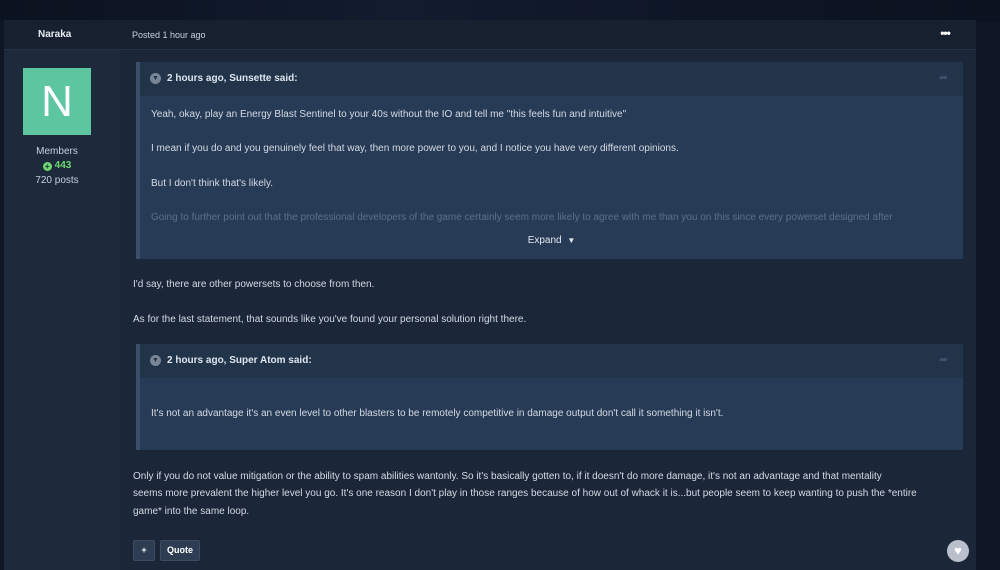 The width and height of the screenshot is (1000, 570). Describe the element at coordinates (490, 35) in the screenshot. I see `post-header: Naraka Posted 1 hour ago •••` at that location.